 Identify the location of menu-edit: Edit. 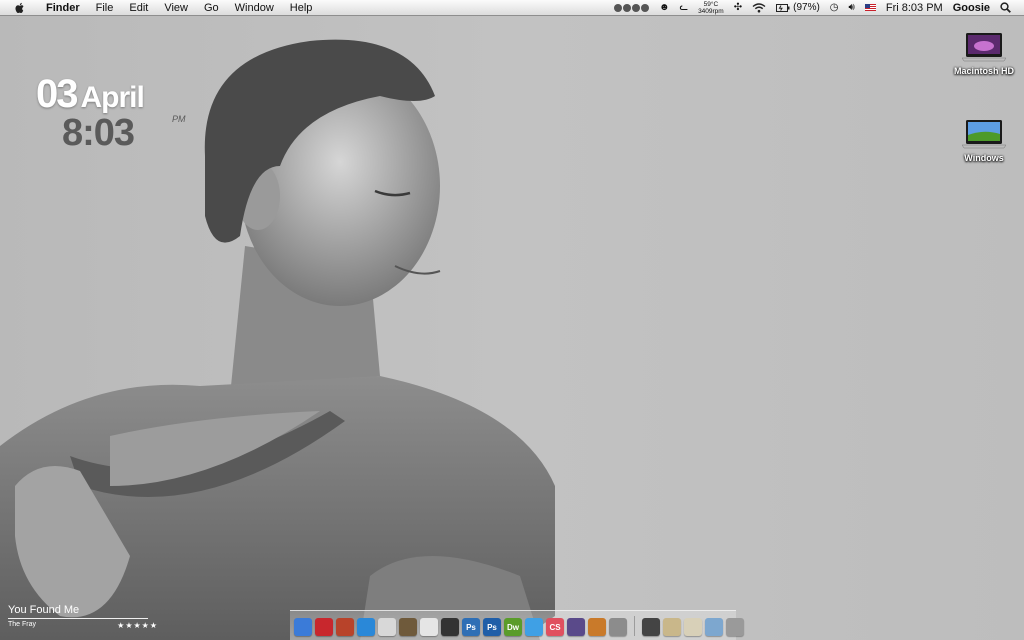
(138, 8).